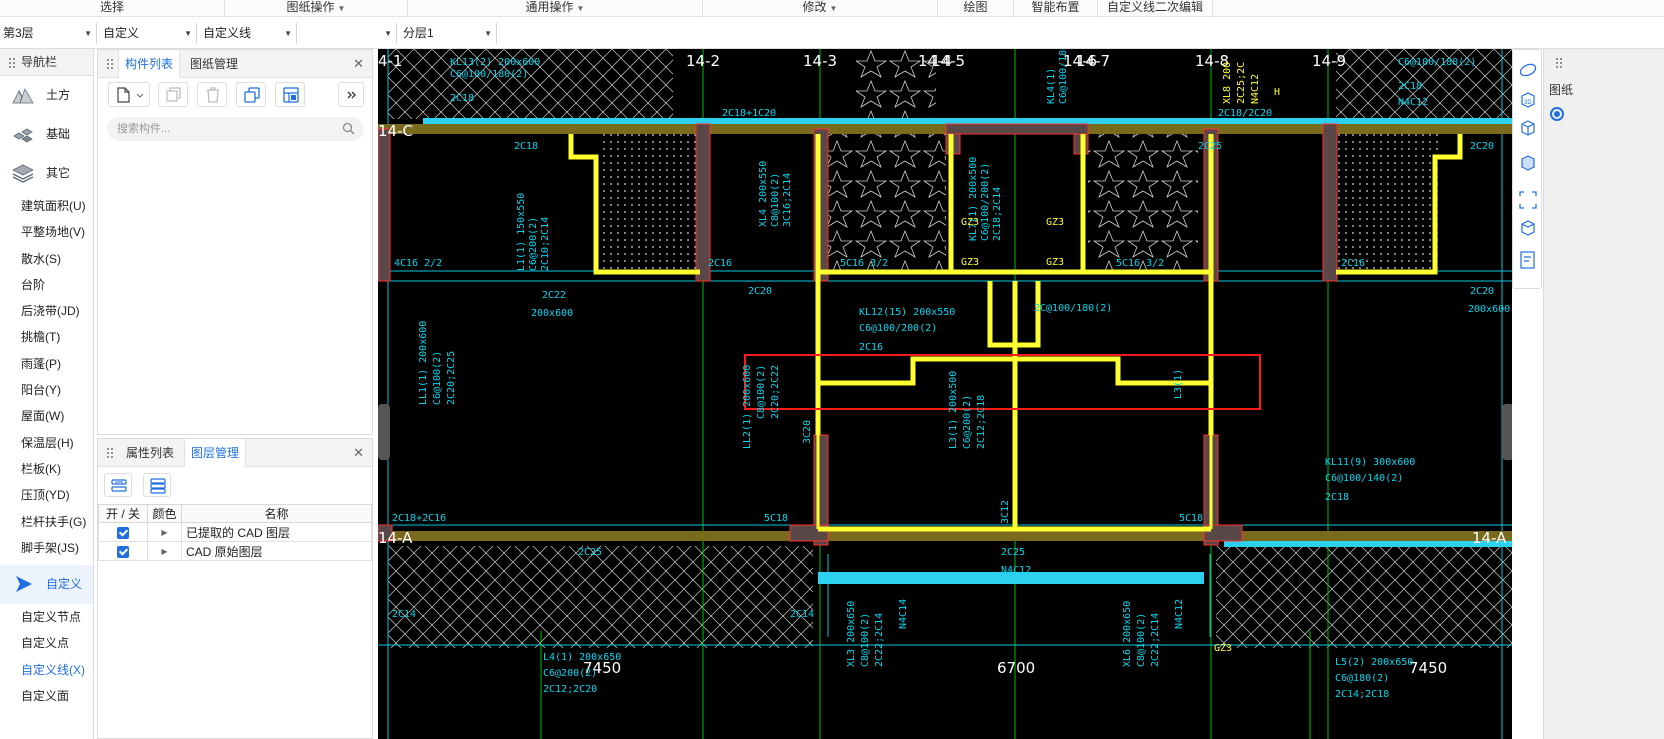  Describe the element at coordinates (820, 8) in the screenshot. I see `ribbon-group-modify: 修改 ▼` at that location.